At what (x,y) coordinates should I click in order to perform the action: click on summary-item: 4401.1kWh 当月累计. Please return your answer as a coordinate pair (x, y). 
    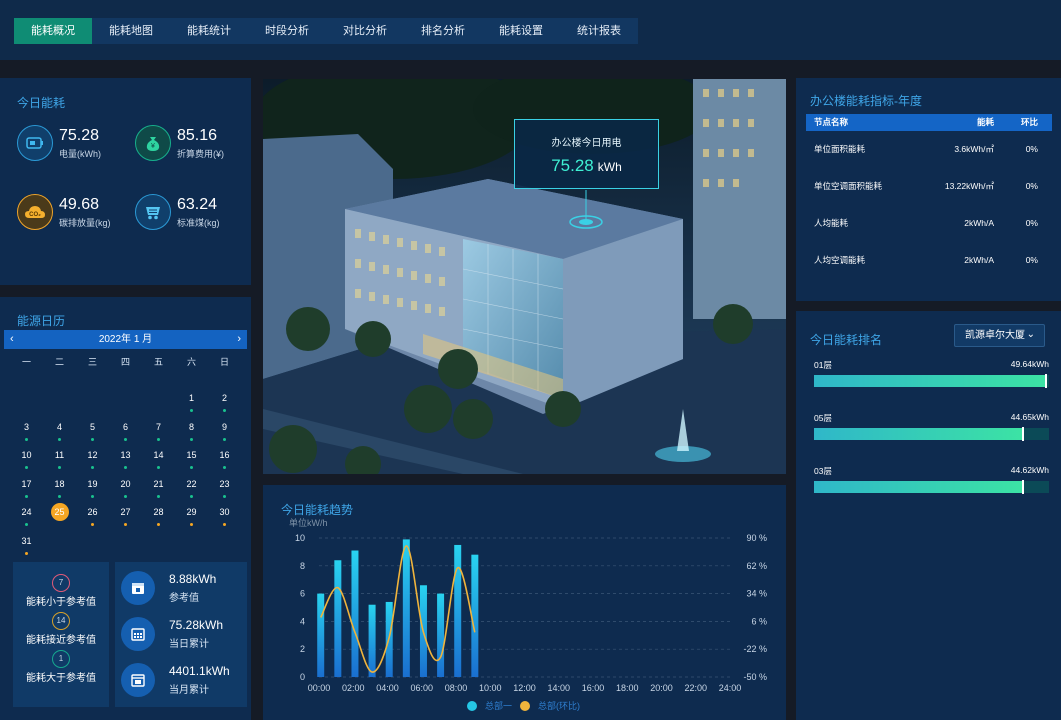
    Looking at the image, I should click on (175, 680).